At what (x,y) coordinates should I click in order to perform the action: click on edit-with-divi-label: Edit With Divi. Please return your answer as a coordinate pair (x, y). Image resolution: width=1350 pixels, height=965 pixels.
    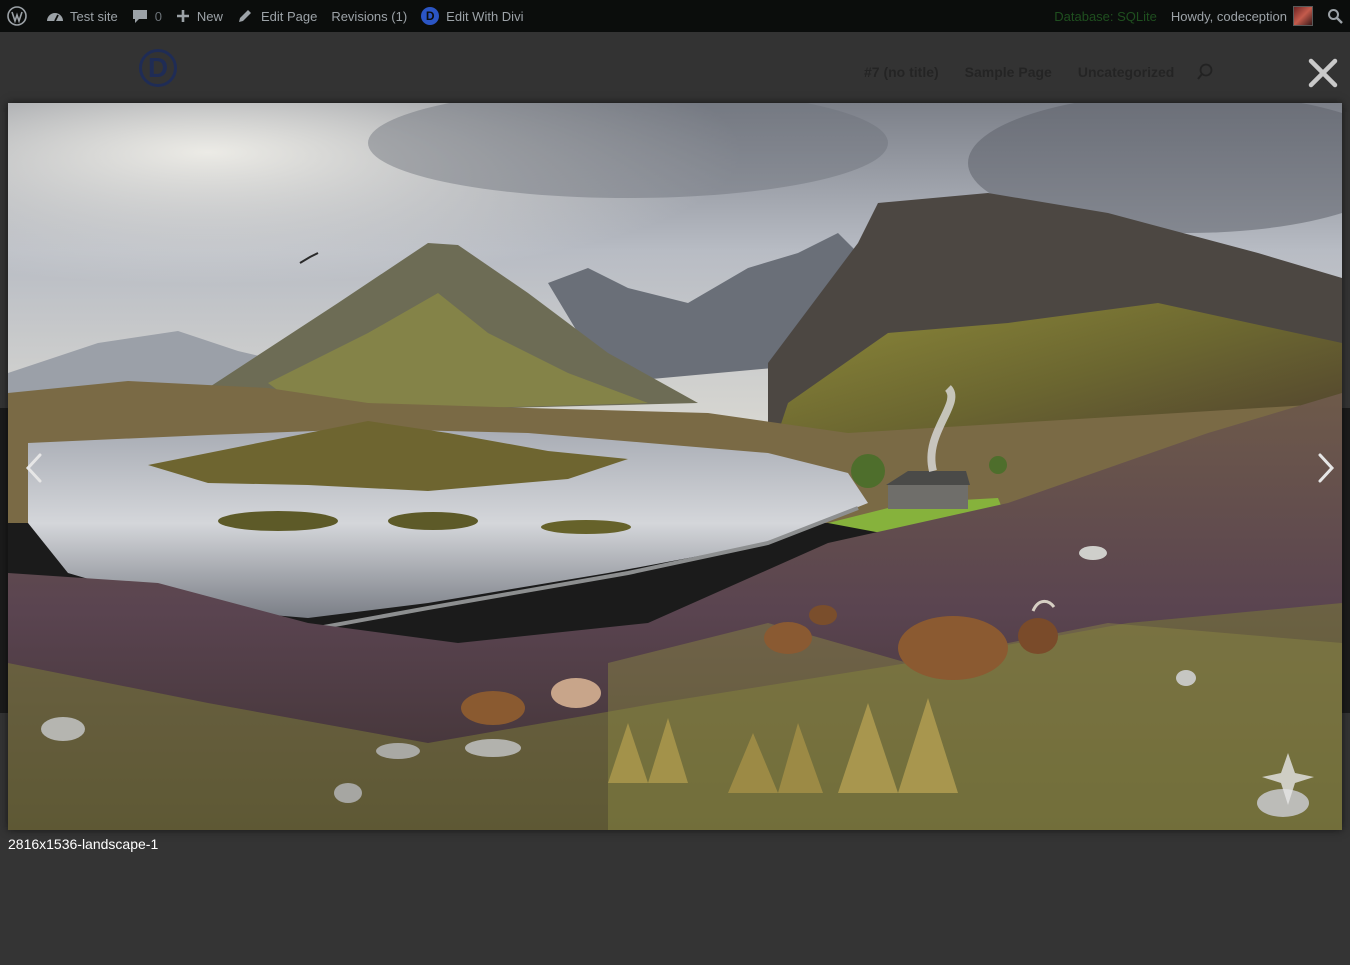
    Looking at the image, I should click on (485, 16).